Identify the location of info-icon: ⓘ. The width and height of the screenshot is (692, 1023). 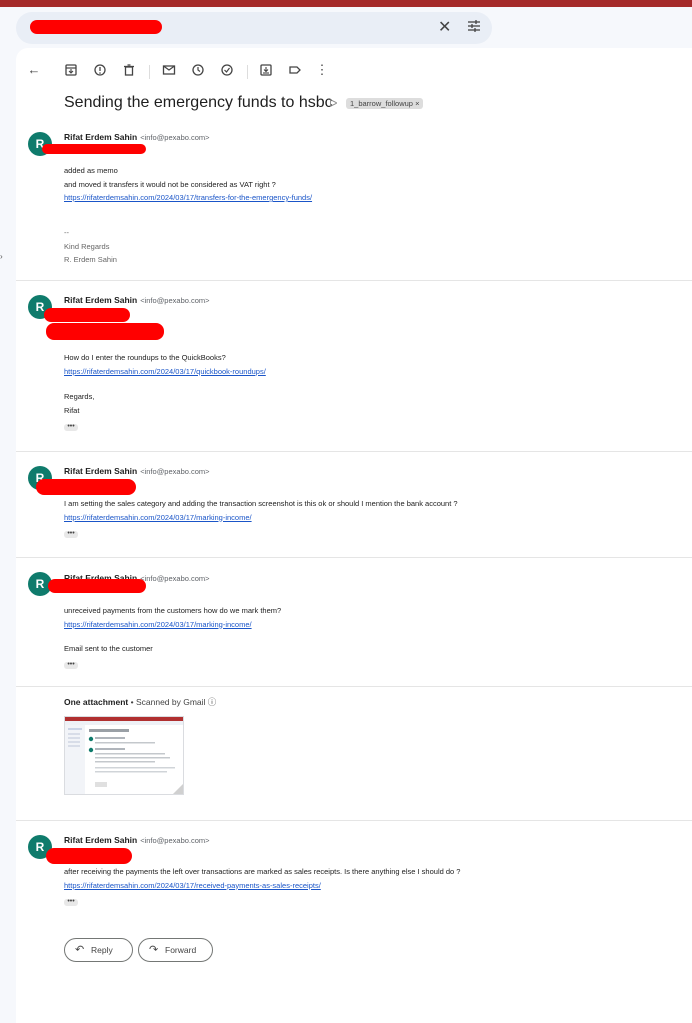
(212, 702).